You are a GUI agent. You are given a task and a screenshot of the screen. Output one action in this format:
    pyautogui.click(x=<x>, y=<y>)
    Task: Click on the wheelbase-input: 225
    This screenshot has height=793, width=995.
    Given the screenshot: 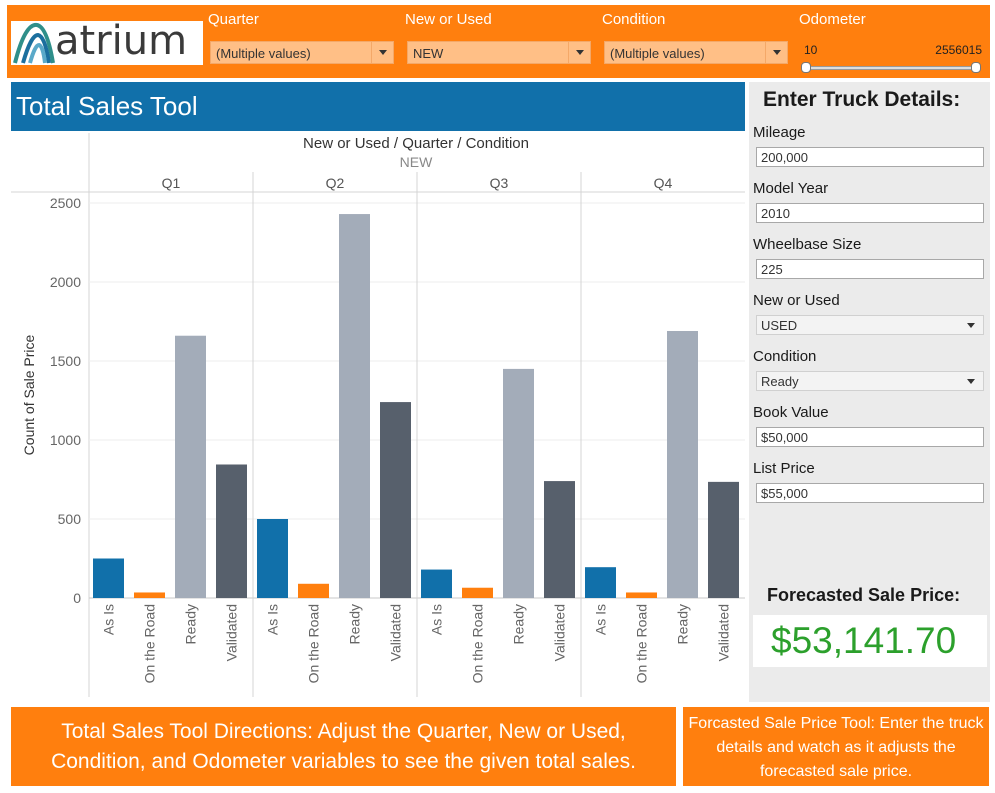 What is the action you would take?
    pyautogui.click(x=870, y=269)
    